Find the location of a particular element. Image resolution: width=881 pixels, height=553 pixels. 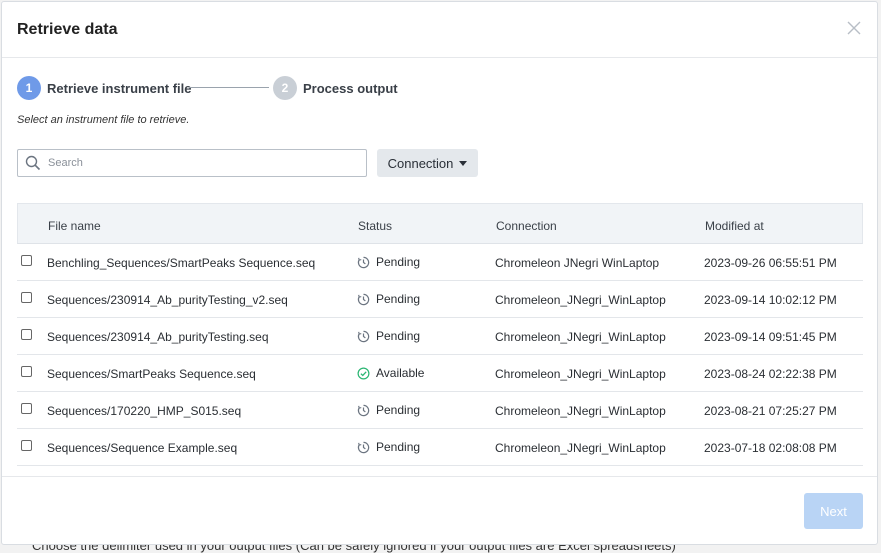

modified-at-cell: 2023-08-21 07:25:27 PM is located at coordinates (770, 411).